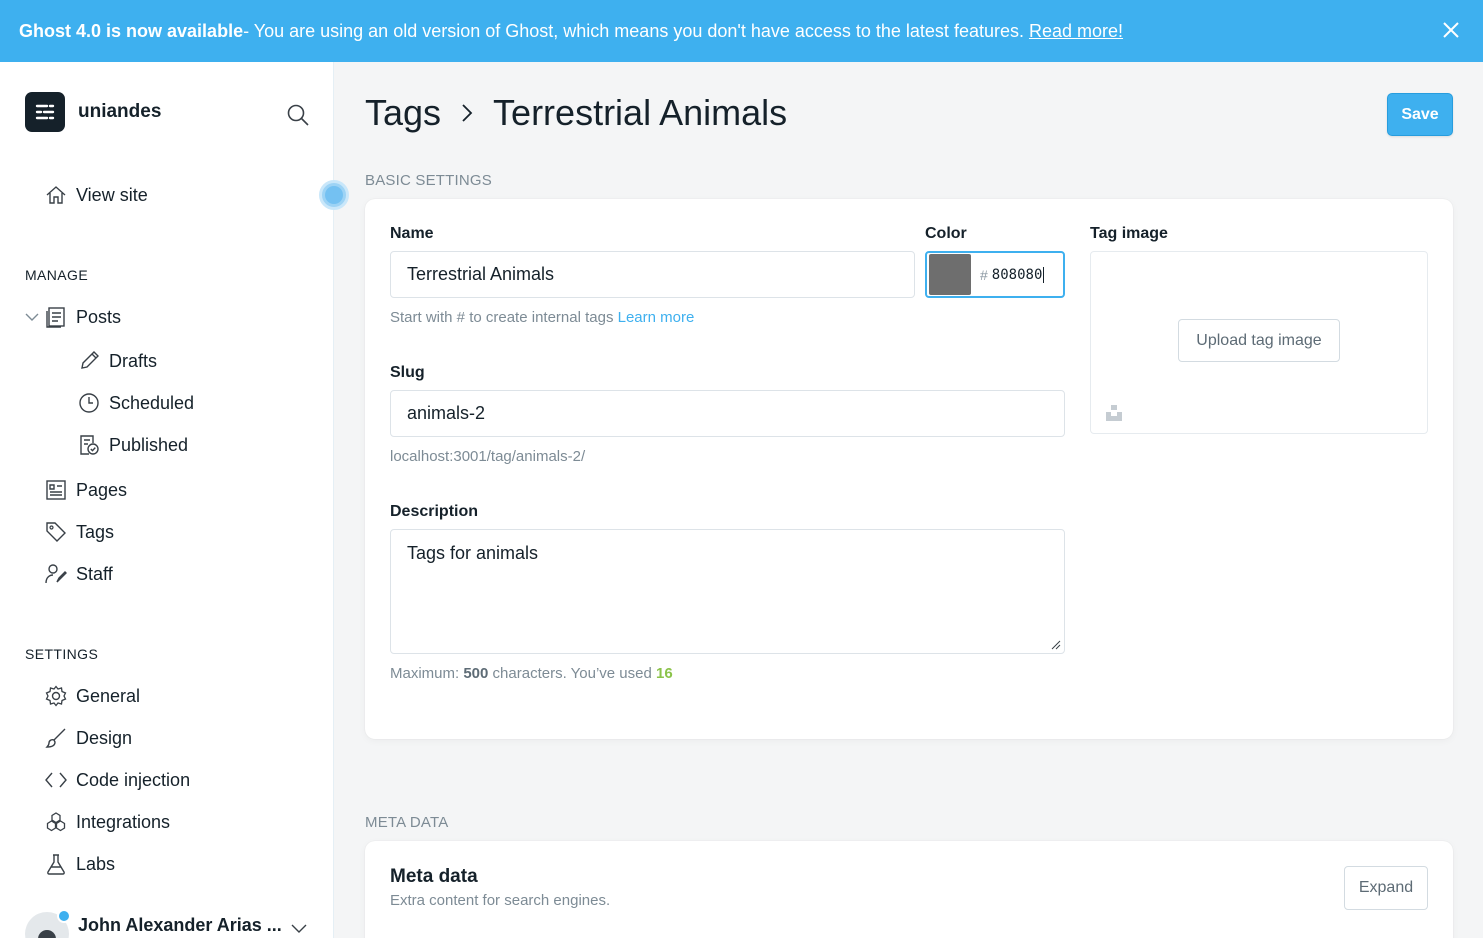 The height and width of the screenshot is (938, 1483). Describe the element at coordinates (89, 403) in the screenshot. I see `clock-icon` at that location.